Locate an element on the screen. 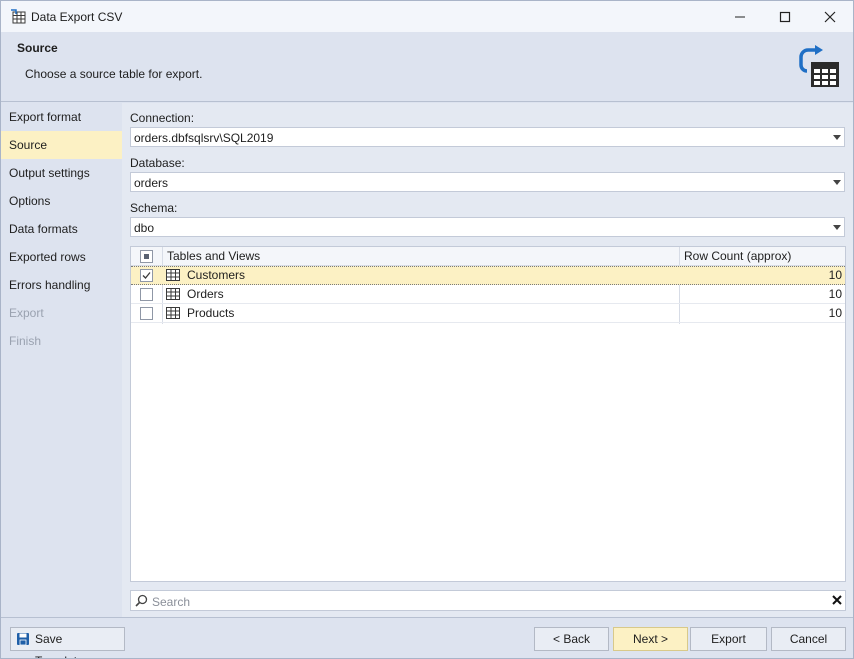 The height and width of the screenshot is (659, 854). close-icon is located at coordinates (830, 16).